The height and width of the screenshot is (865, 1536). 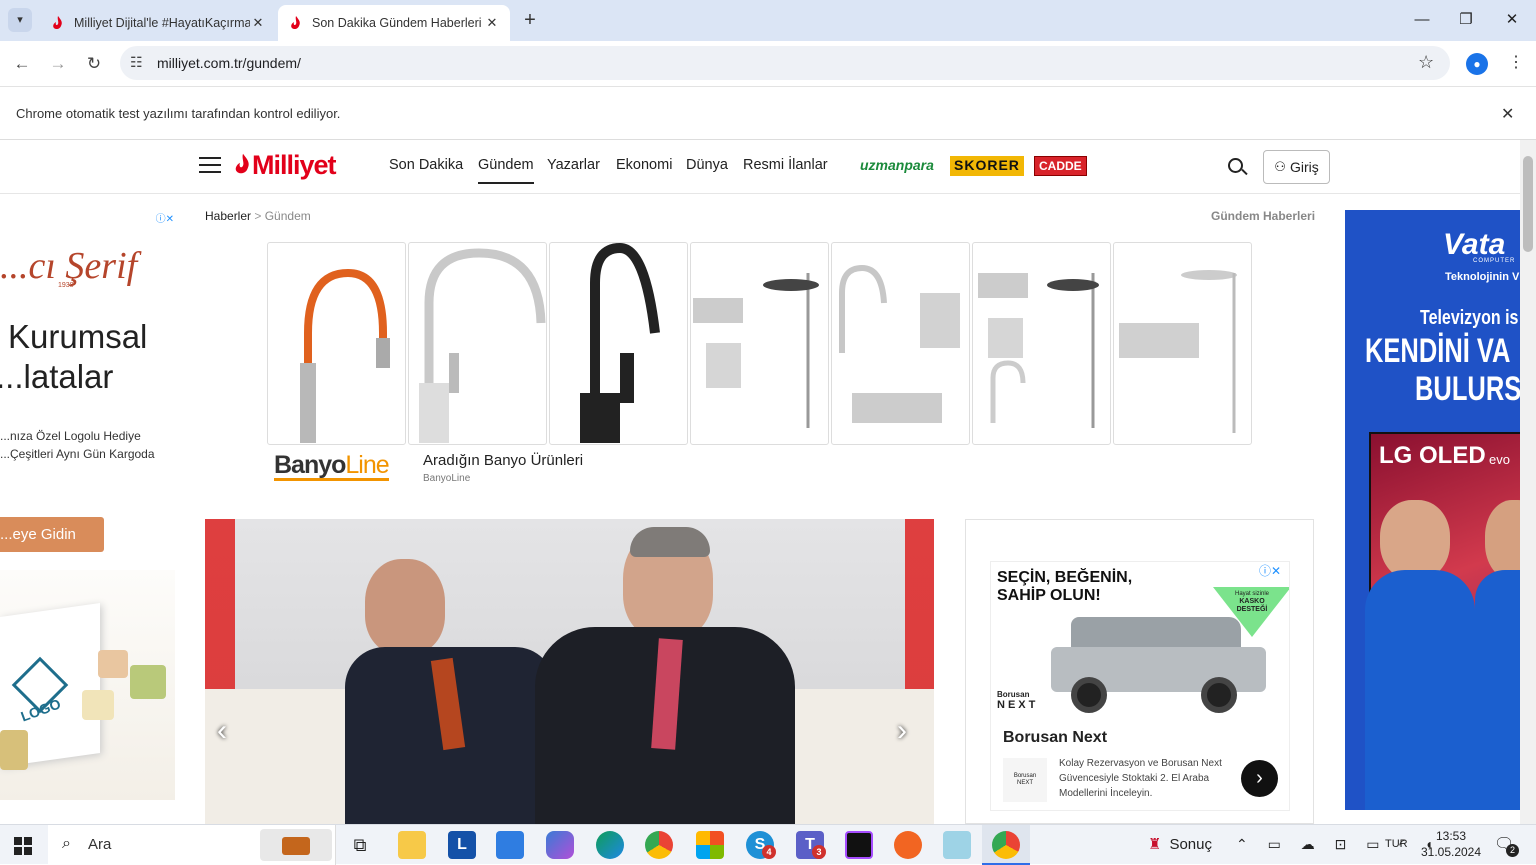 I want to click on product-tile-black-faucet, so click(x=618, y=343).